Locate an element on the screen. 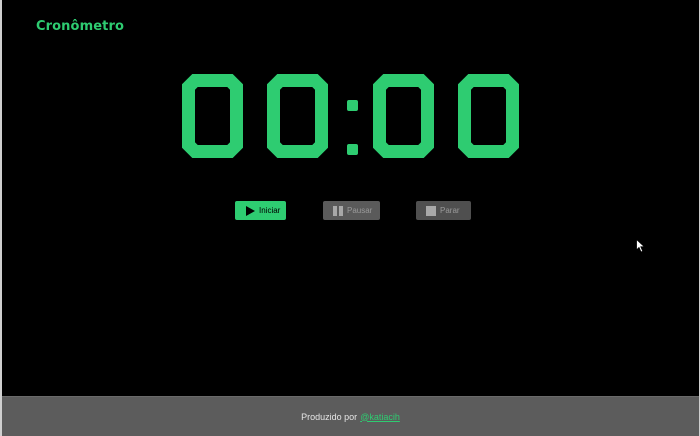 The image size is (700, 436). timer-display: 00:00 is located at coordinates (353, 116).